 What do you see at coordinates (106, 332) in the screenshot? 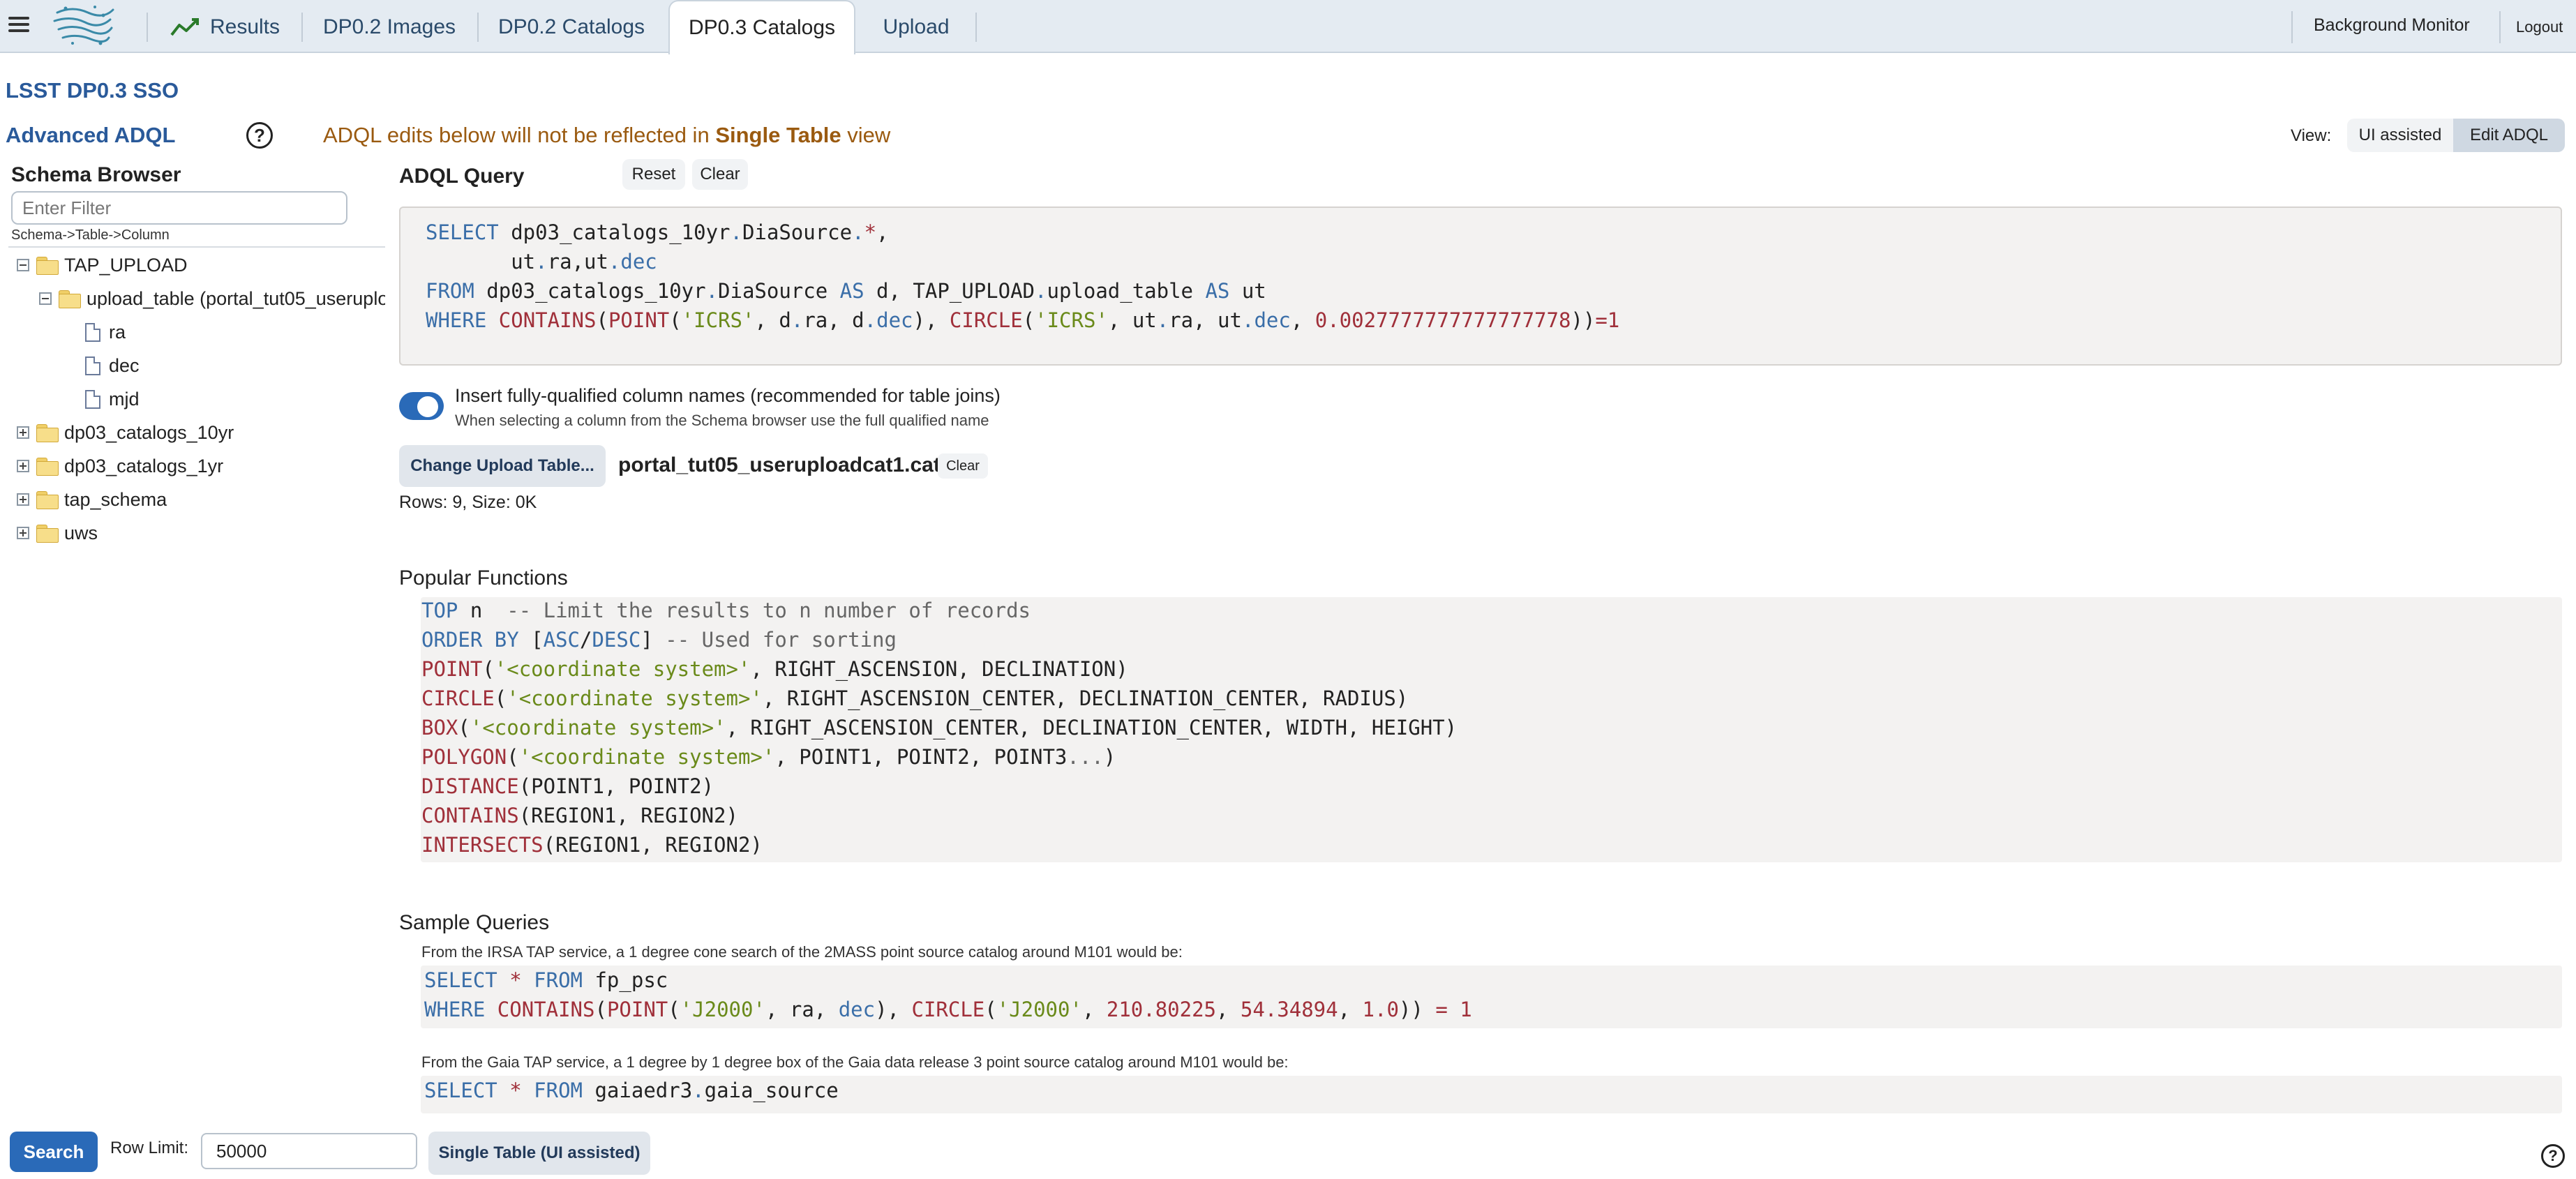
I see `tree-node-column-ra: ra` at bounding box center [106, 332].